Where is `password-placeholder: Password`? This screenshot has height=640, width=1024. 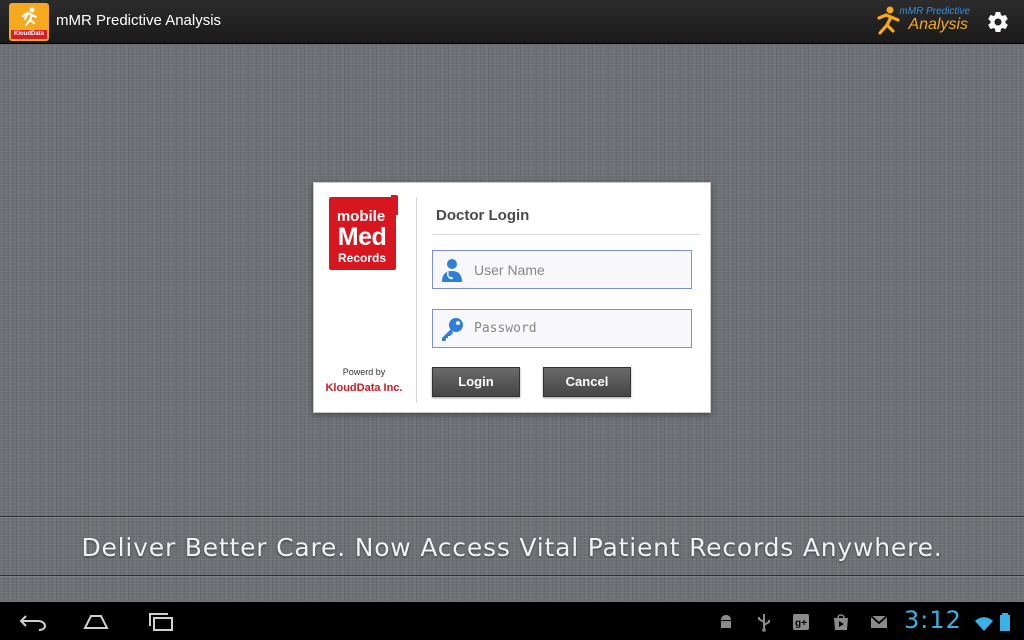 password-placeholder: Password is located at coordinates (505, 328).